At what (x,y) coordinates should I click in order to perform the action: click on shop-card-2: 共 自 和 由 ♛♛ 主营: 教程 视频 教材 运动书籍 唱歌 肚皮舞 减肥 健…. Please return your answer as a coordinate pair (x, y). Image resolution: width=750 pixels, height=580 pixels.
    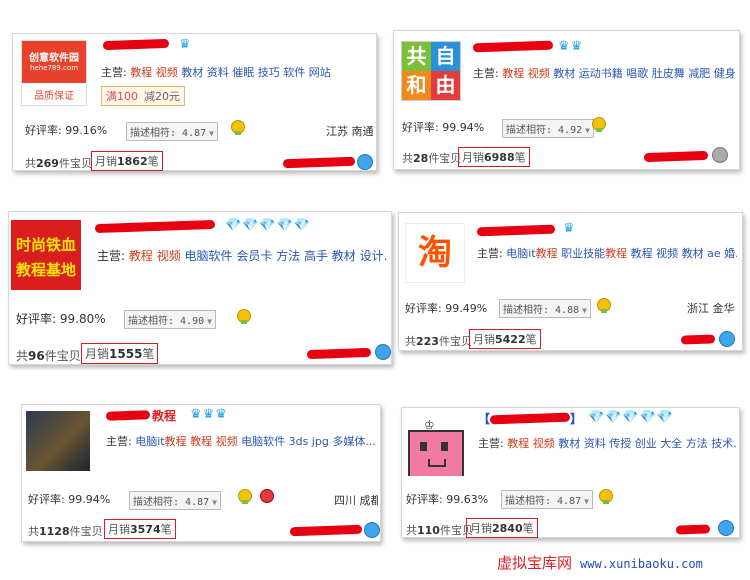
    Looking at the image, I should click on (566, 100).